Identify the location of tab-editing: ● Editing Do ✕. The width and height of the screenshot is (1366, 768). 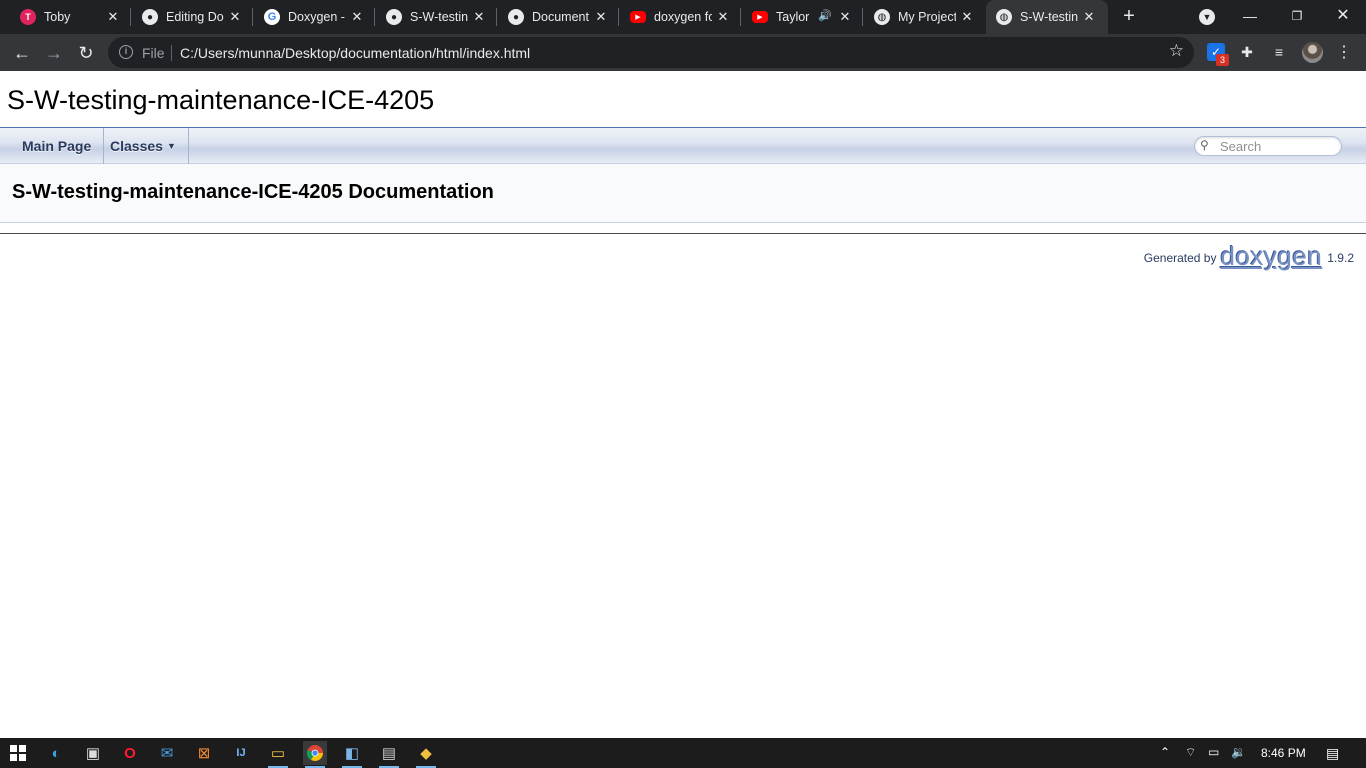
(193, 17).